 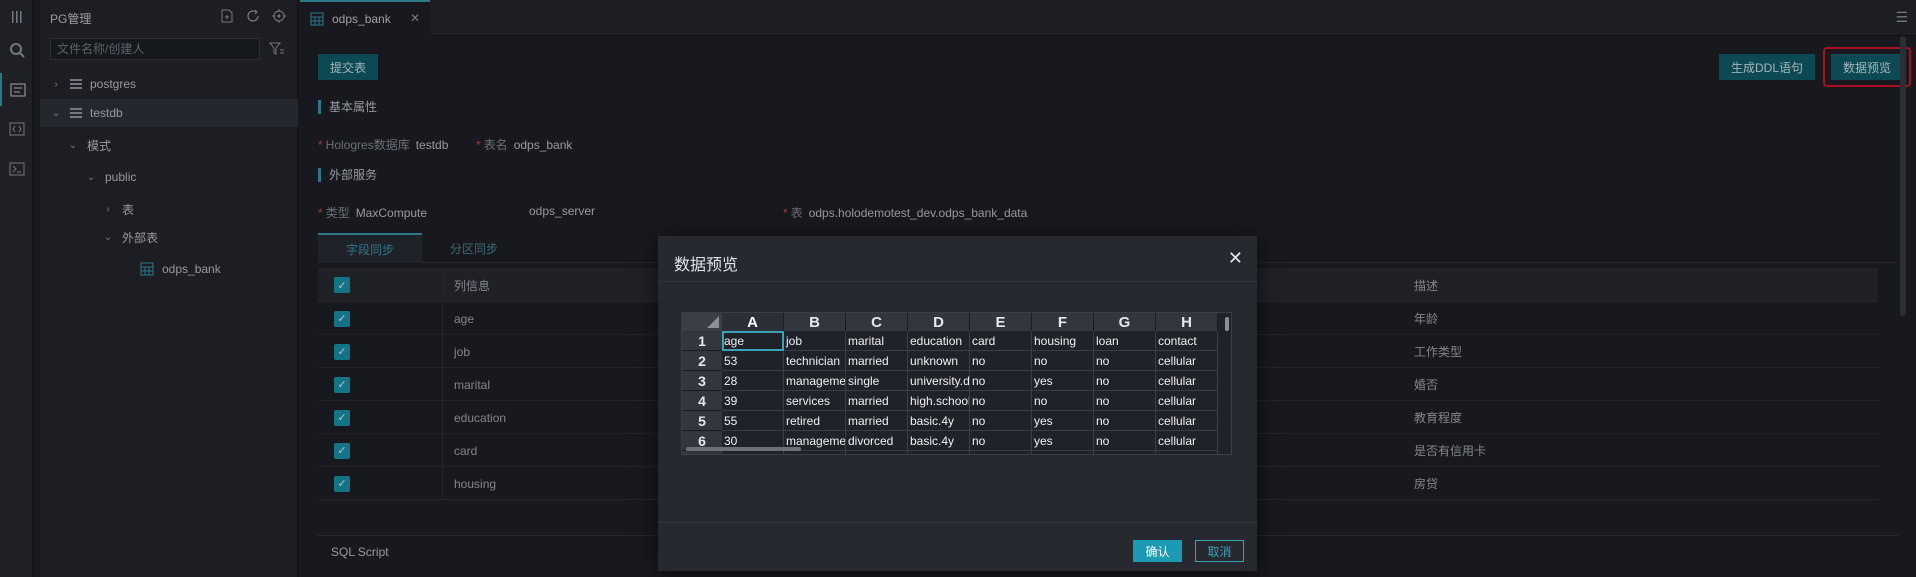 What do you see at coordinates (815, 322) in the screenshot?
I see `column-header: B` at bounding box center [815, 322].